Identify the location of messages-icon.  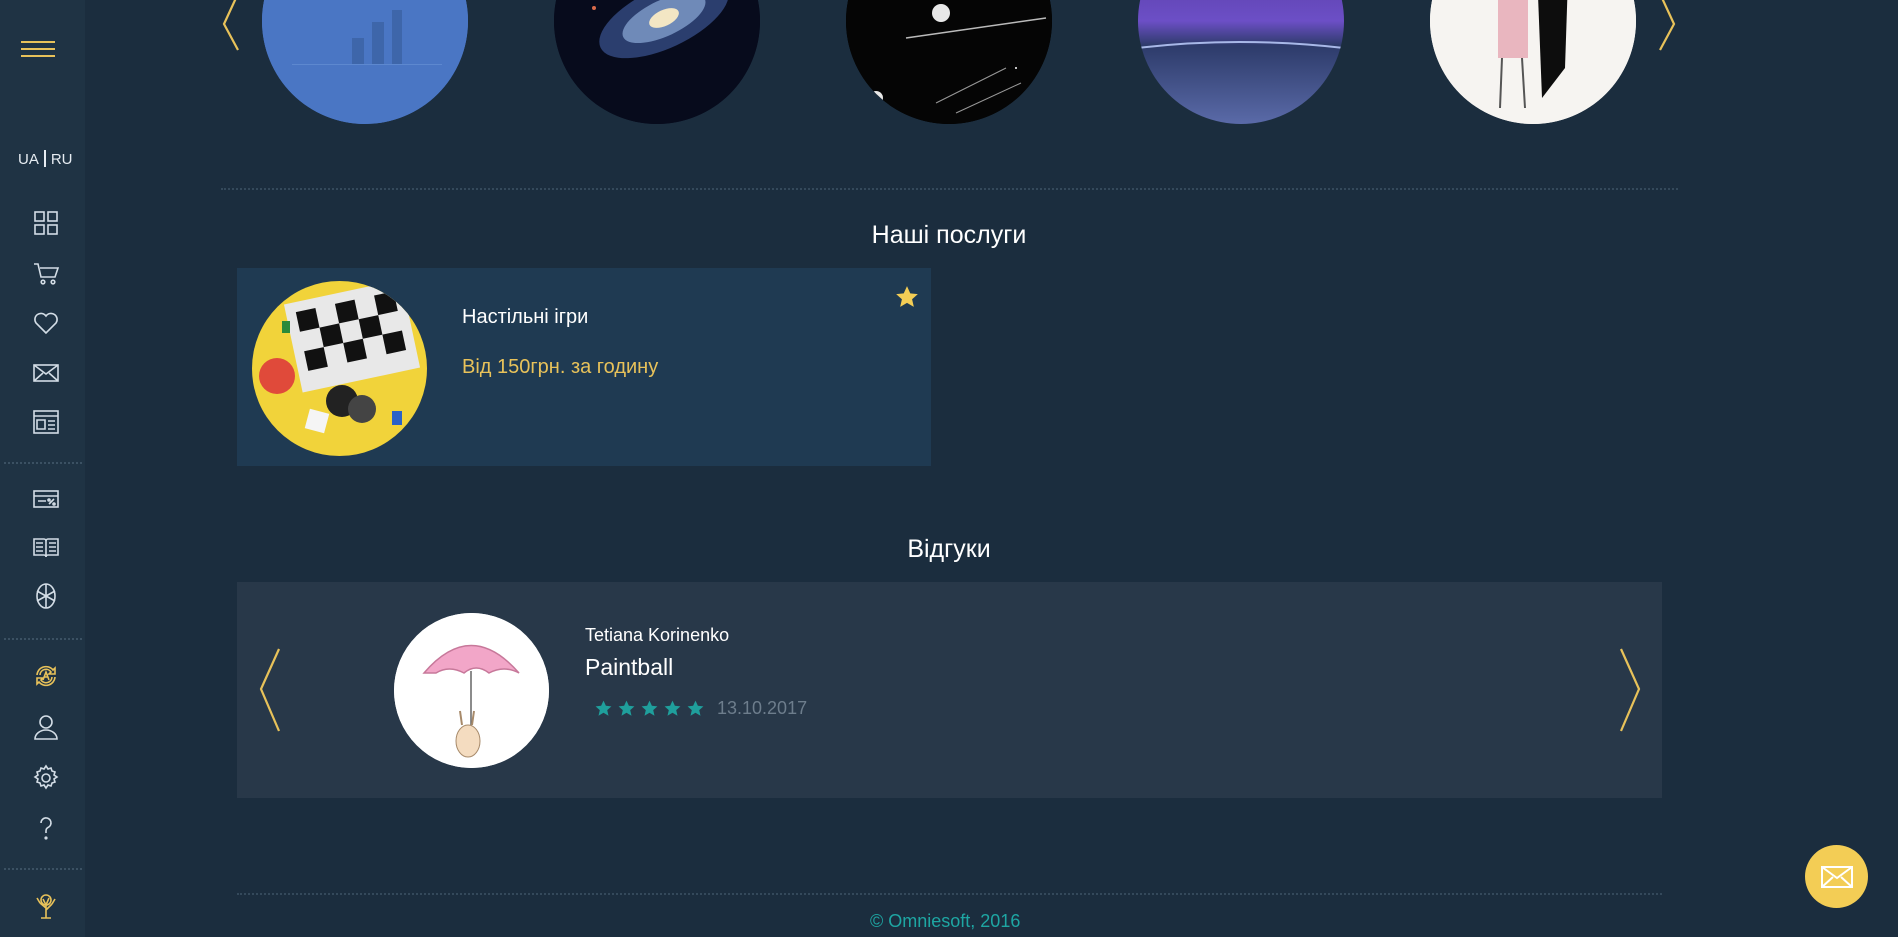
(46, 373).